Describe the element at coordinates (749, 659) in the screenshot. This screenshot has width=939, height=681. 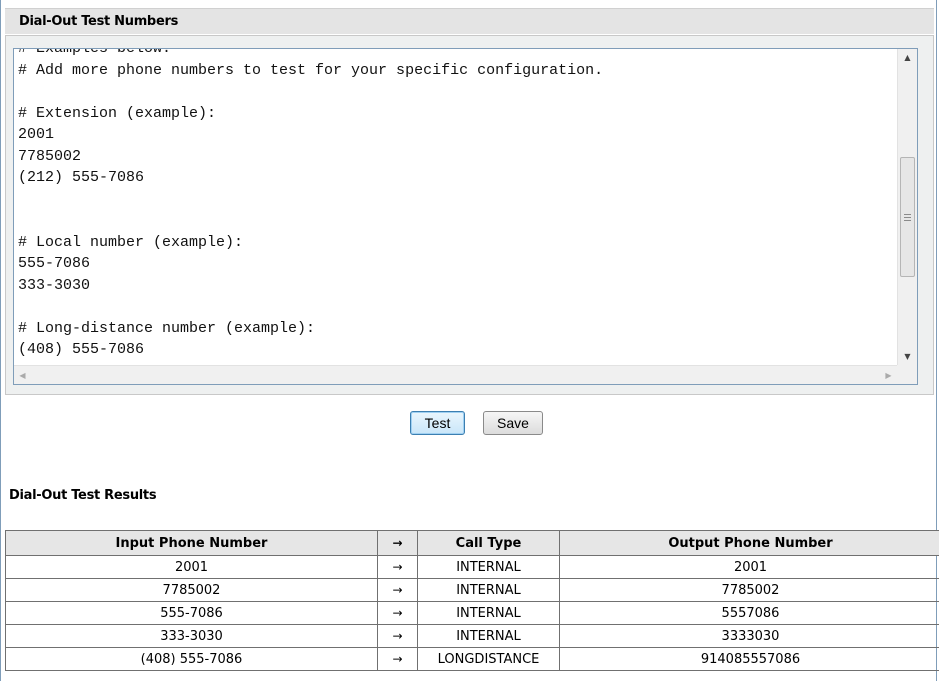
I see `cell-output: 914085557086` at that location.